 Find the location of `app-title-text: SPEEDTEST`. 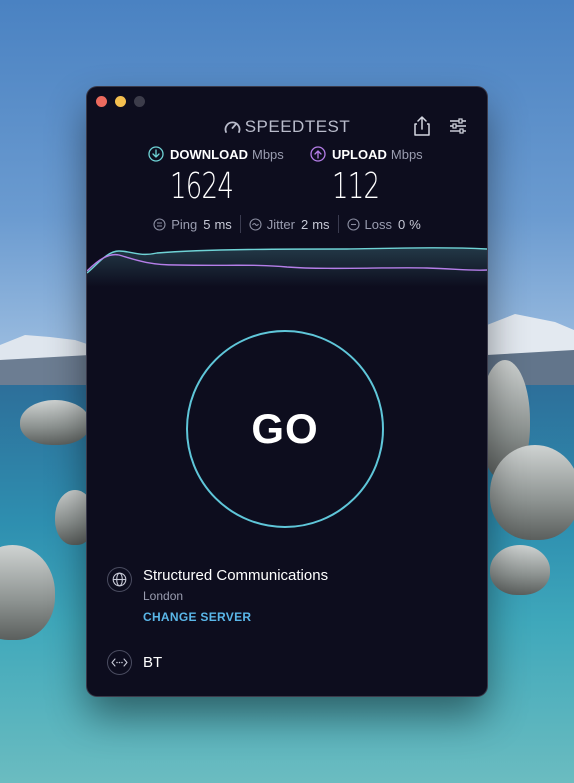

app-title-text: SPEEDTEST is located at coordinates (297, 126).